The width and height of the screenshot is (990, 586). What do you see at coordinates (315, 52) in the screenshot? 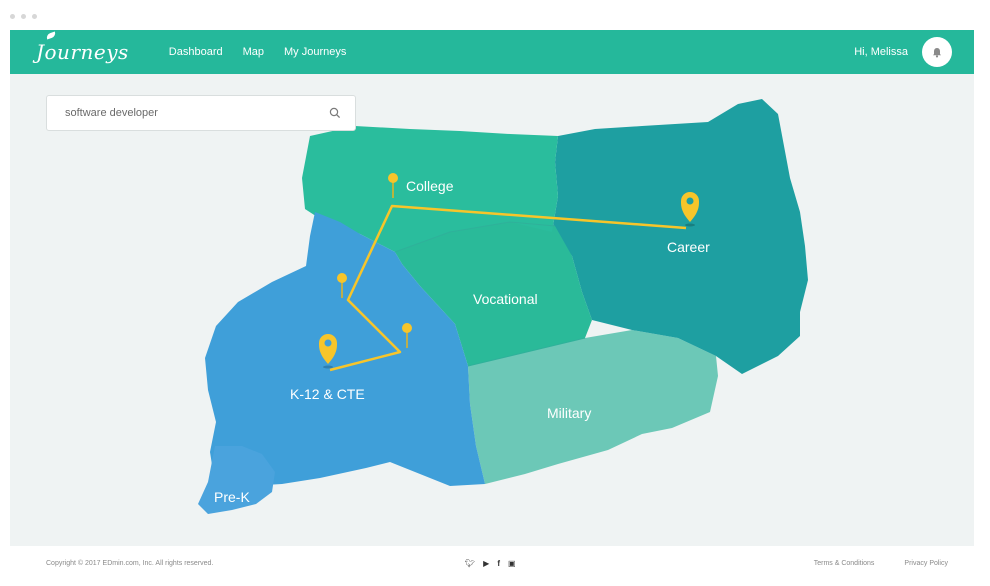
I see `nav-link-my-journeys: My Journeys` at bounding box center [315, 52].